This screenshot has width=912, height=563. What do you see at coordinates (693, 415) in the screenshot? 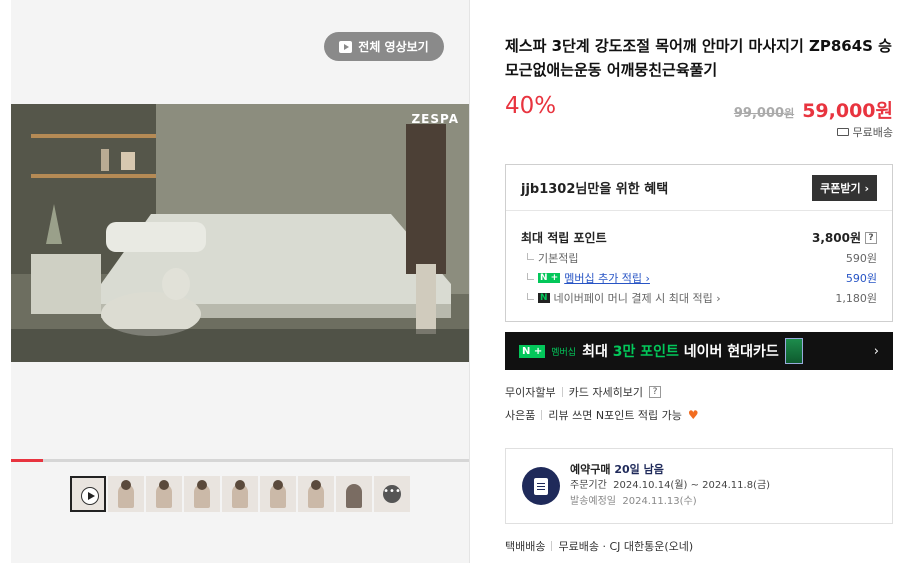
I see `heart-icon: ♥` at bounding box center [693, 415].